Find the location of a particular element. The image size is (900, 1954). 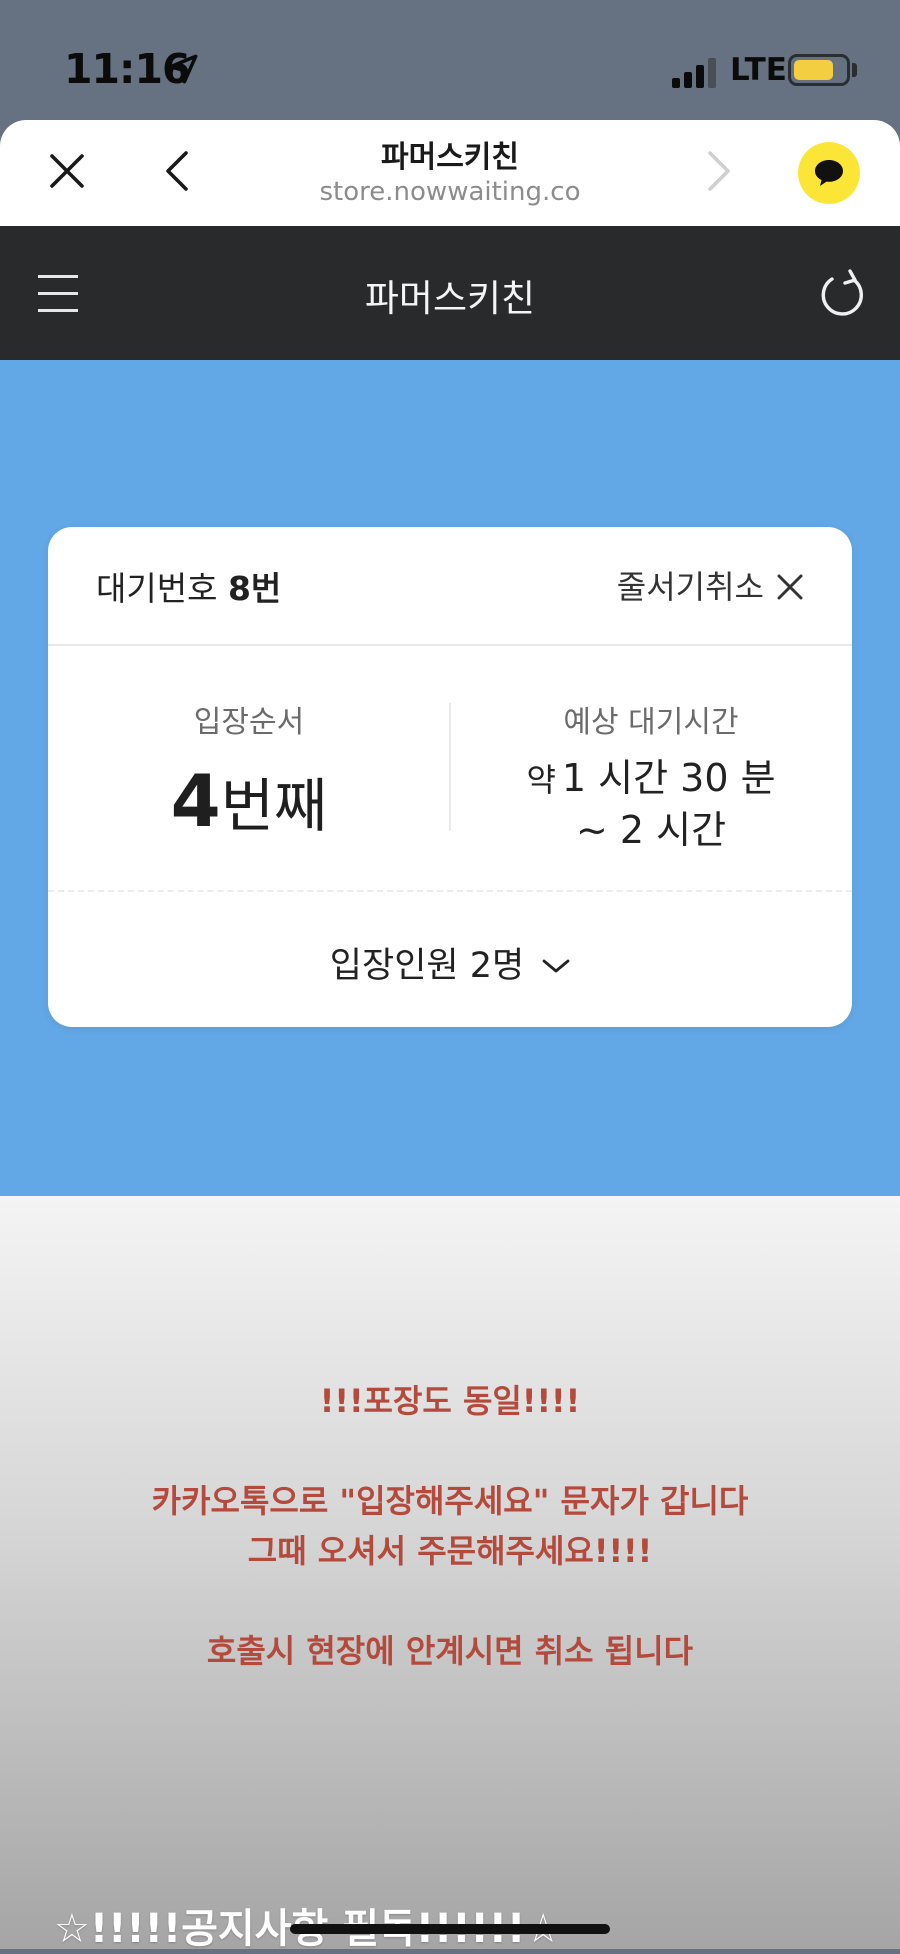

browser-page-title: 파머스키친 is located at coordinates (450, 157).